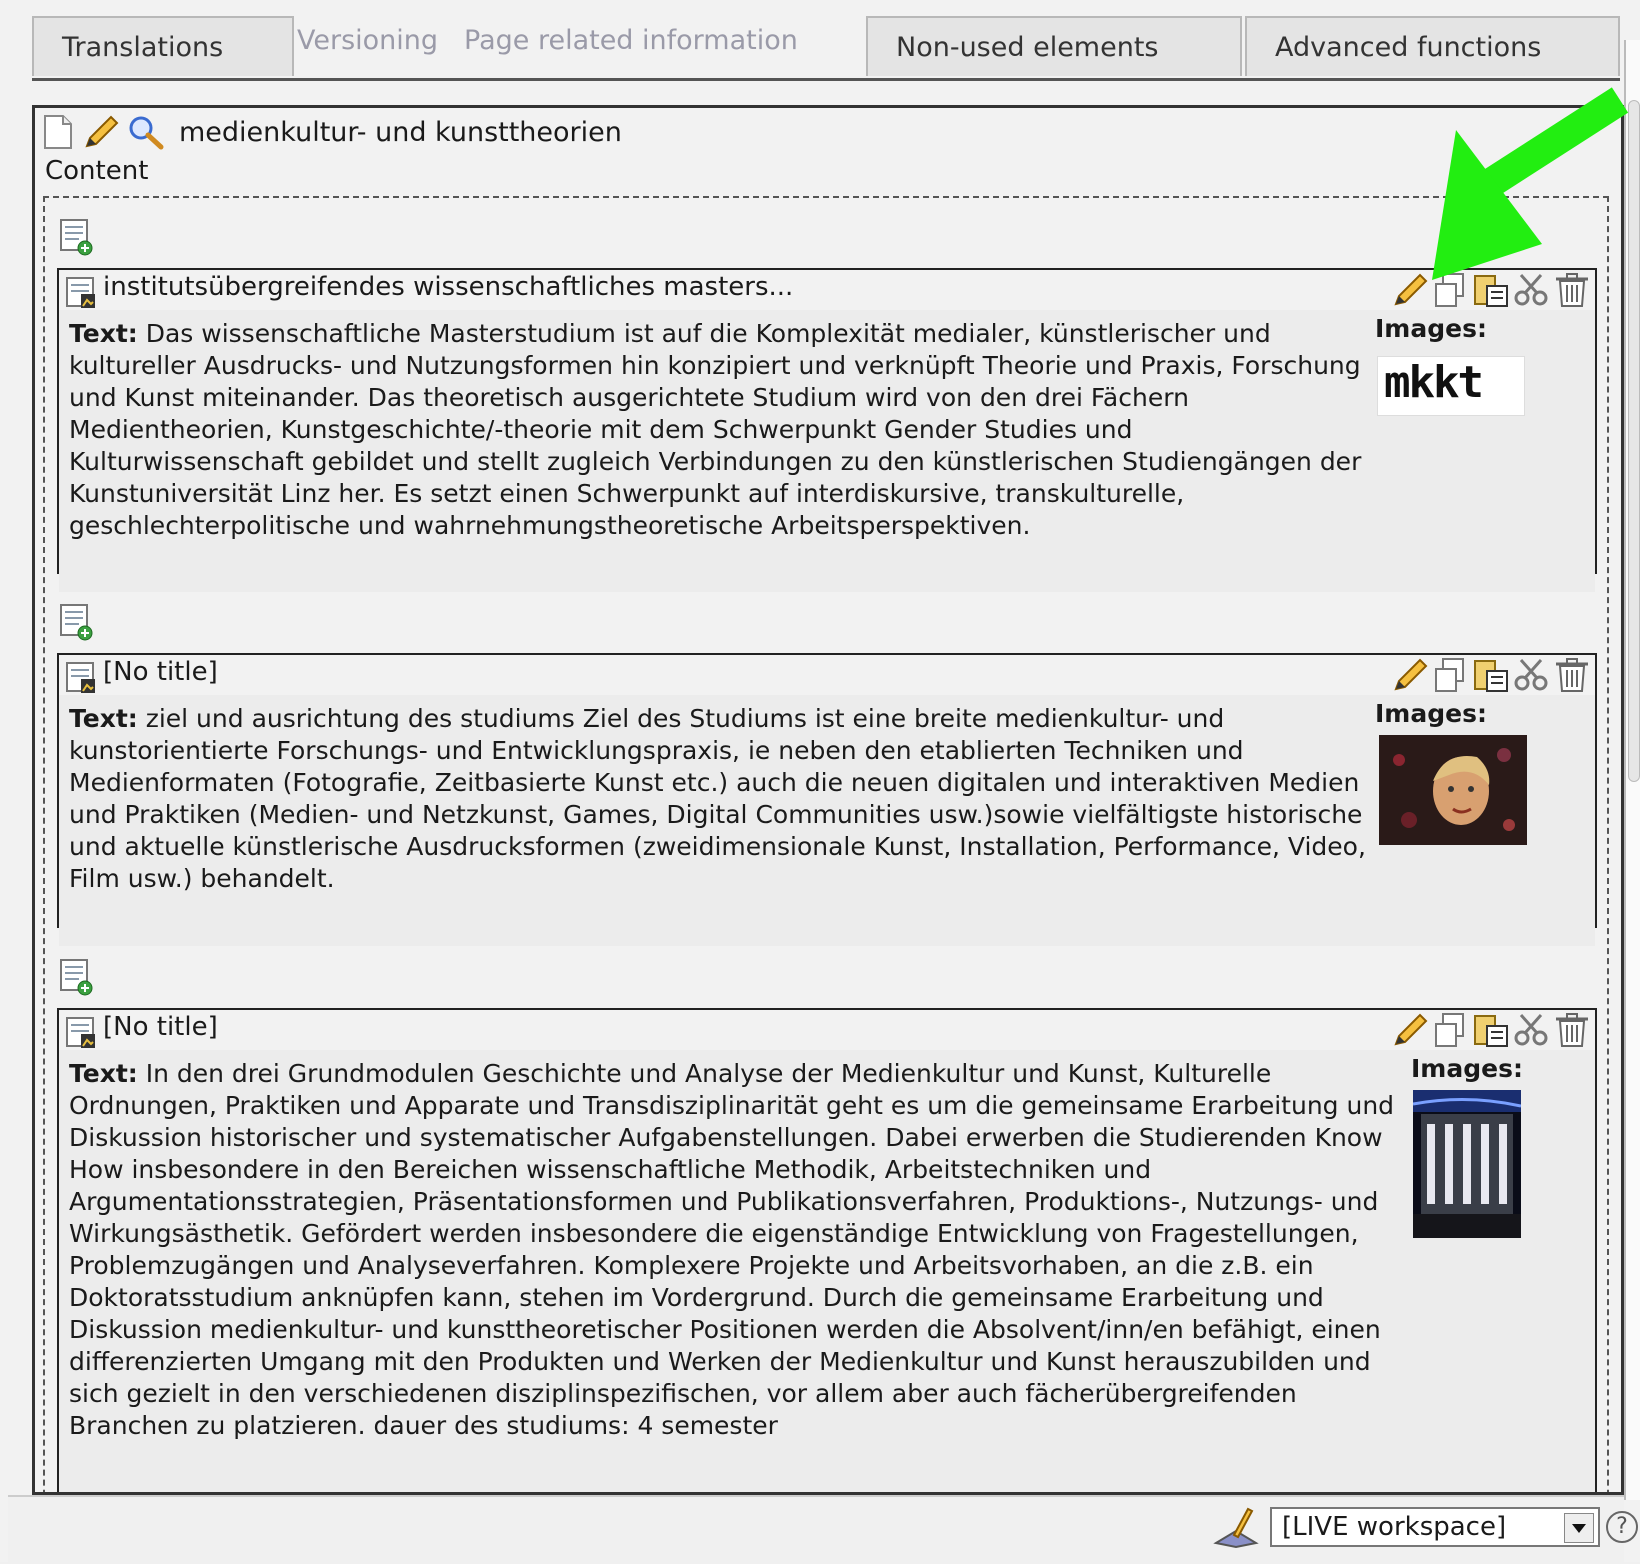 The height and width of the screenshot is (1564, 1640). What do you see at coordinates (823, 1529) in the screenshot?
I see `bottom-bar: [LIVE workspace] ?` at bounding box center [823, 1529].